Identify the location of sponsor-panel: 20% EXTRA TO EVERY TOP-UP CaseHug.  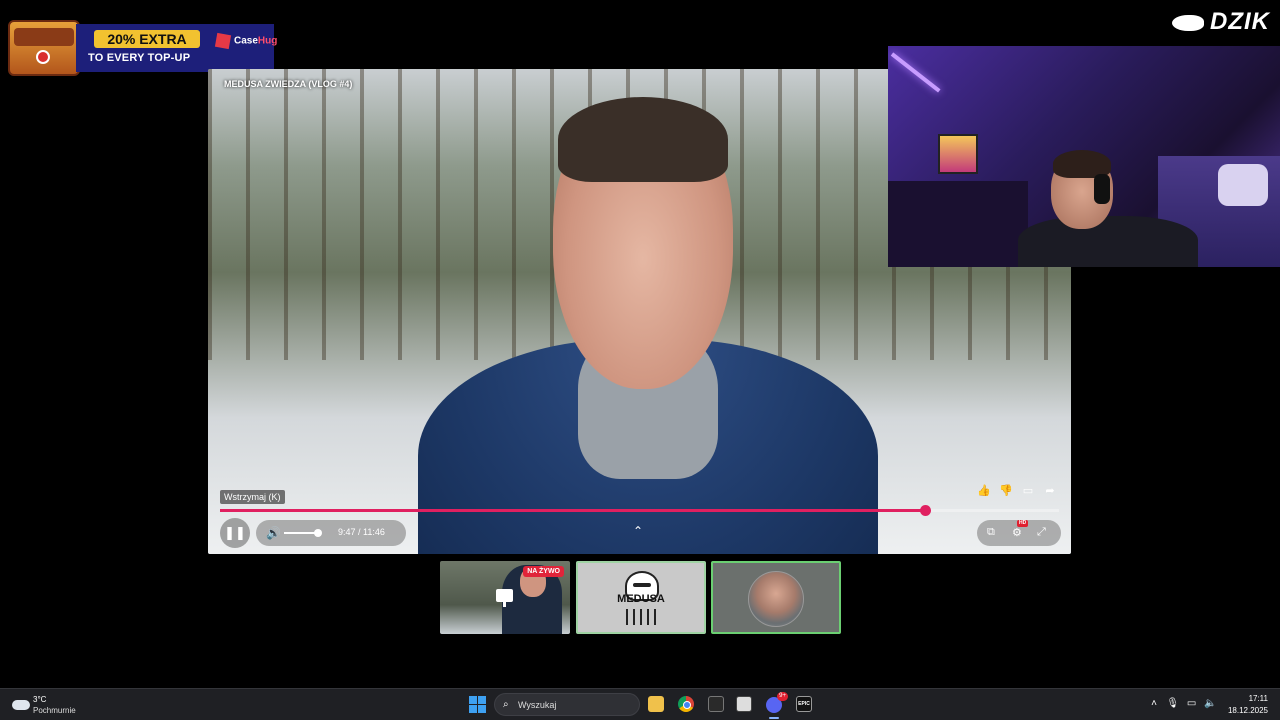
(177, 48).